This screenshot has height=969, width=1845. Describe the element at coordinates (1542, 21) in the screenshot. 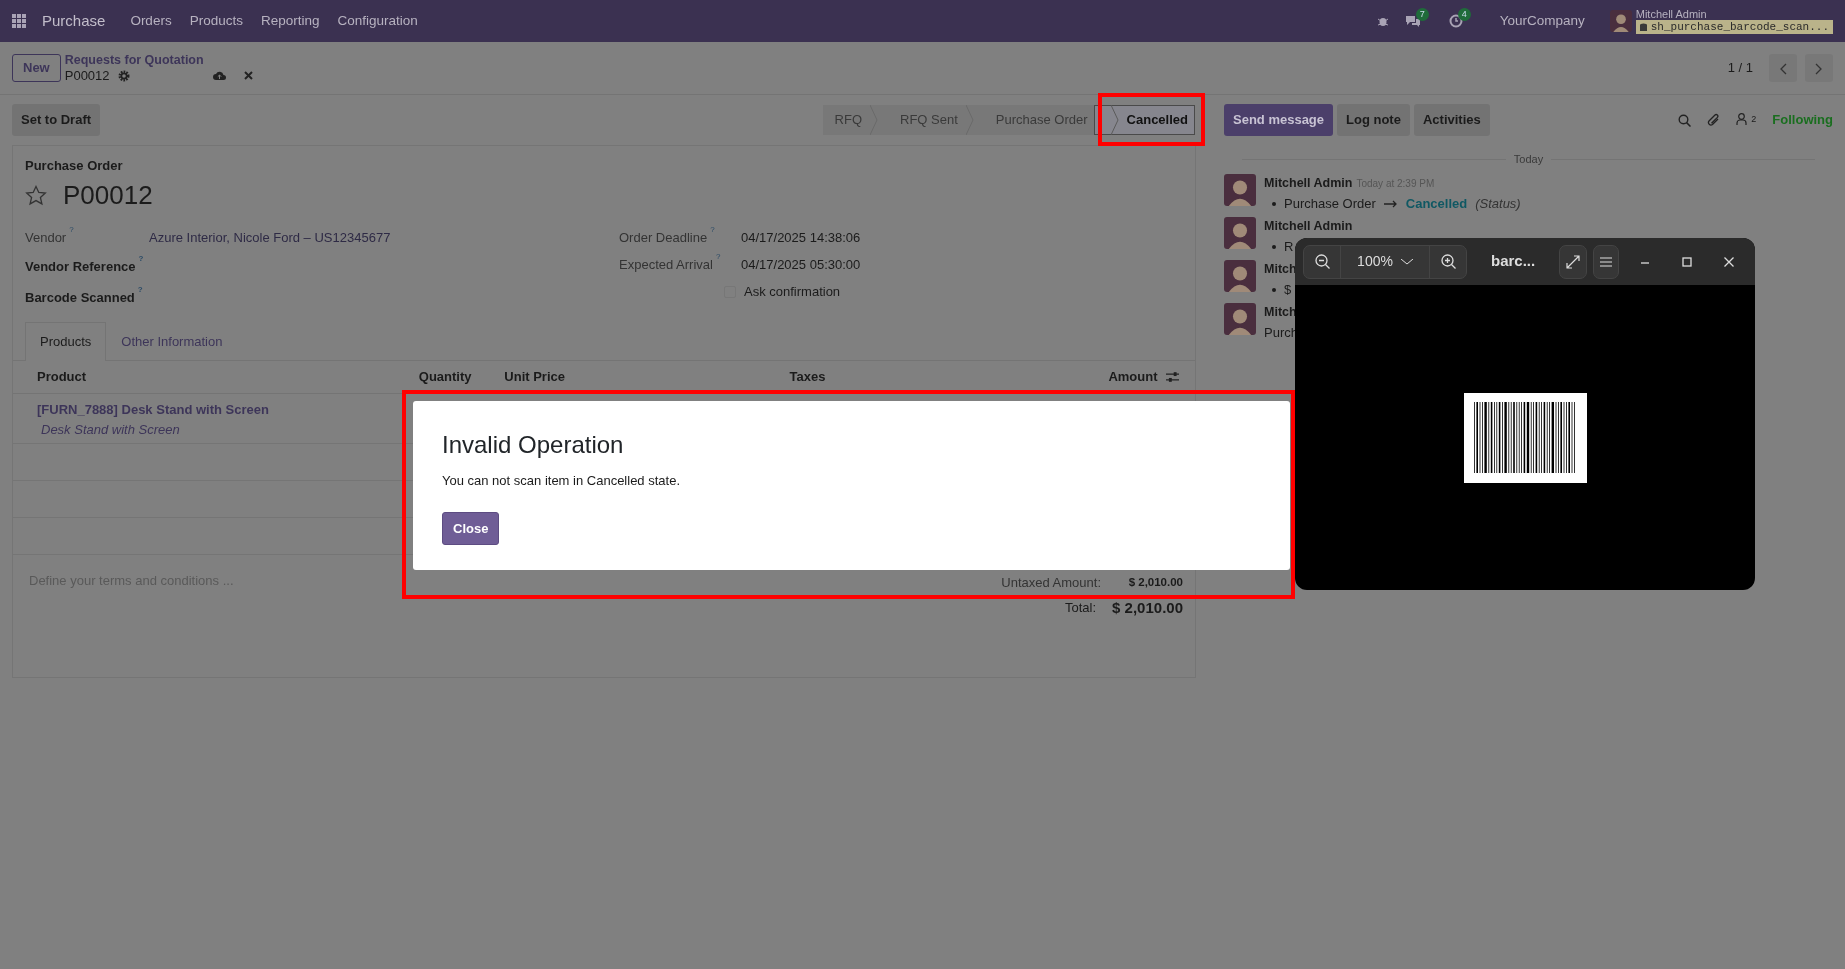

I see `company-switcher: YourCompany` at that location.